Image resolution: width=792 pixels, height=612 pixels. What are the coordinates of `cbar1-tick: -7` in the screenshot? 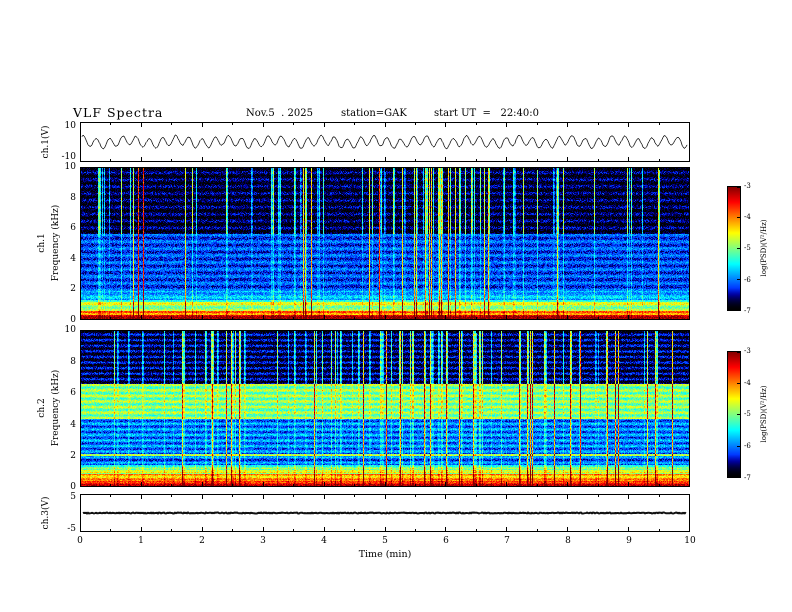 It's located at (747, 311).